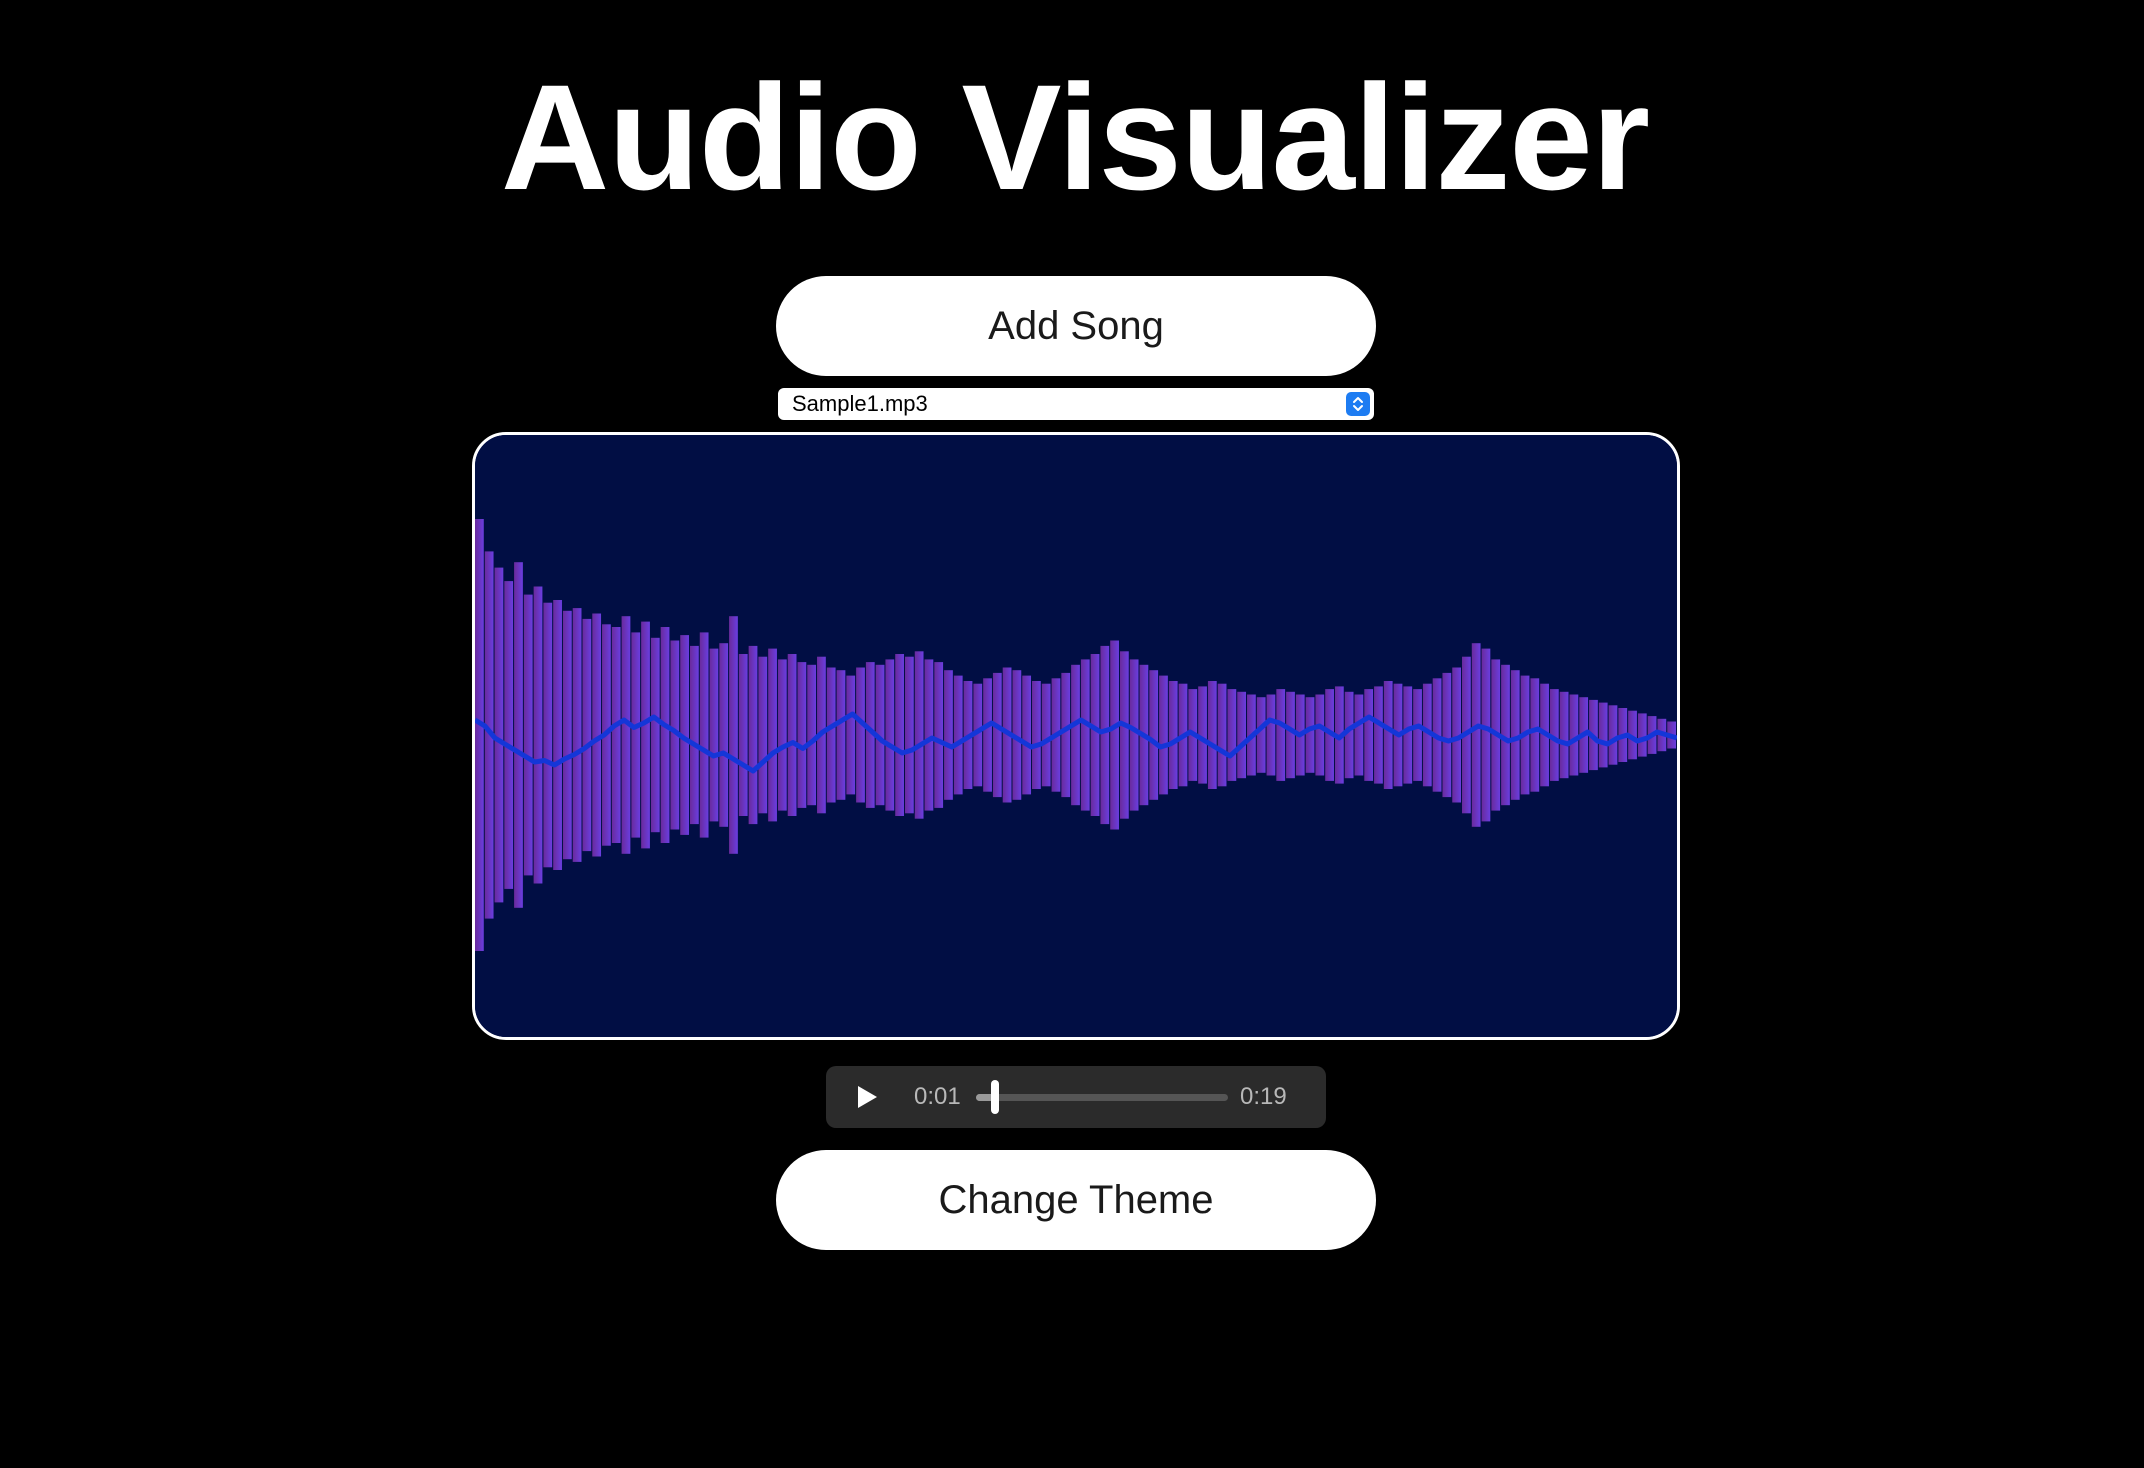 Image resolution: width=2144 pixels, height=1468 pixels. What do you see at coordinates (1076, 1200) in the screenshot?
I see `change-theme-button: Change Theme` at bounding box center [1076, 1200].